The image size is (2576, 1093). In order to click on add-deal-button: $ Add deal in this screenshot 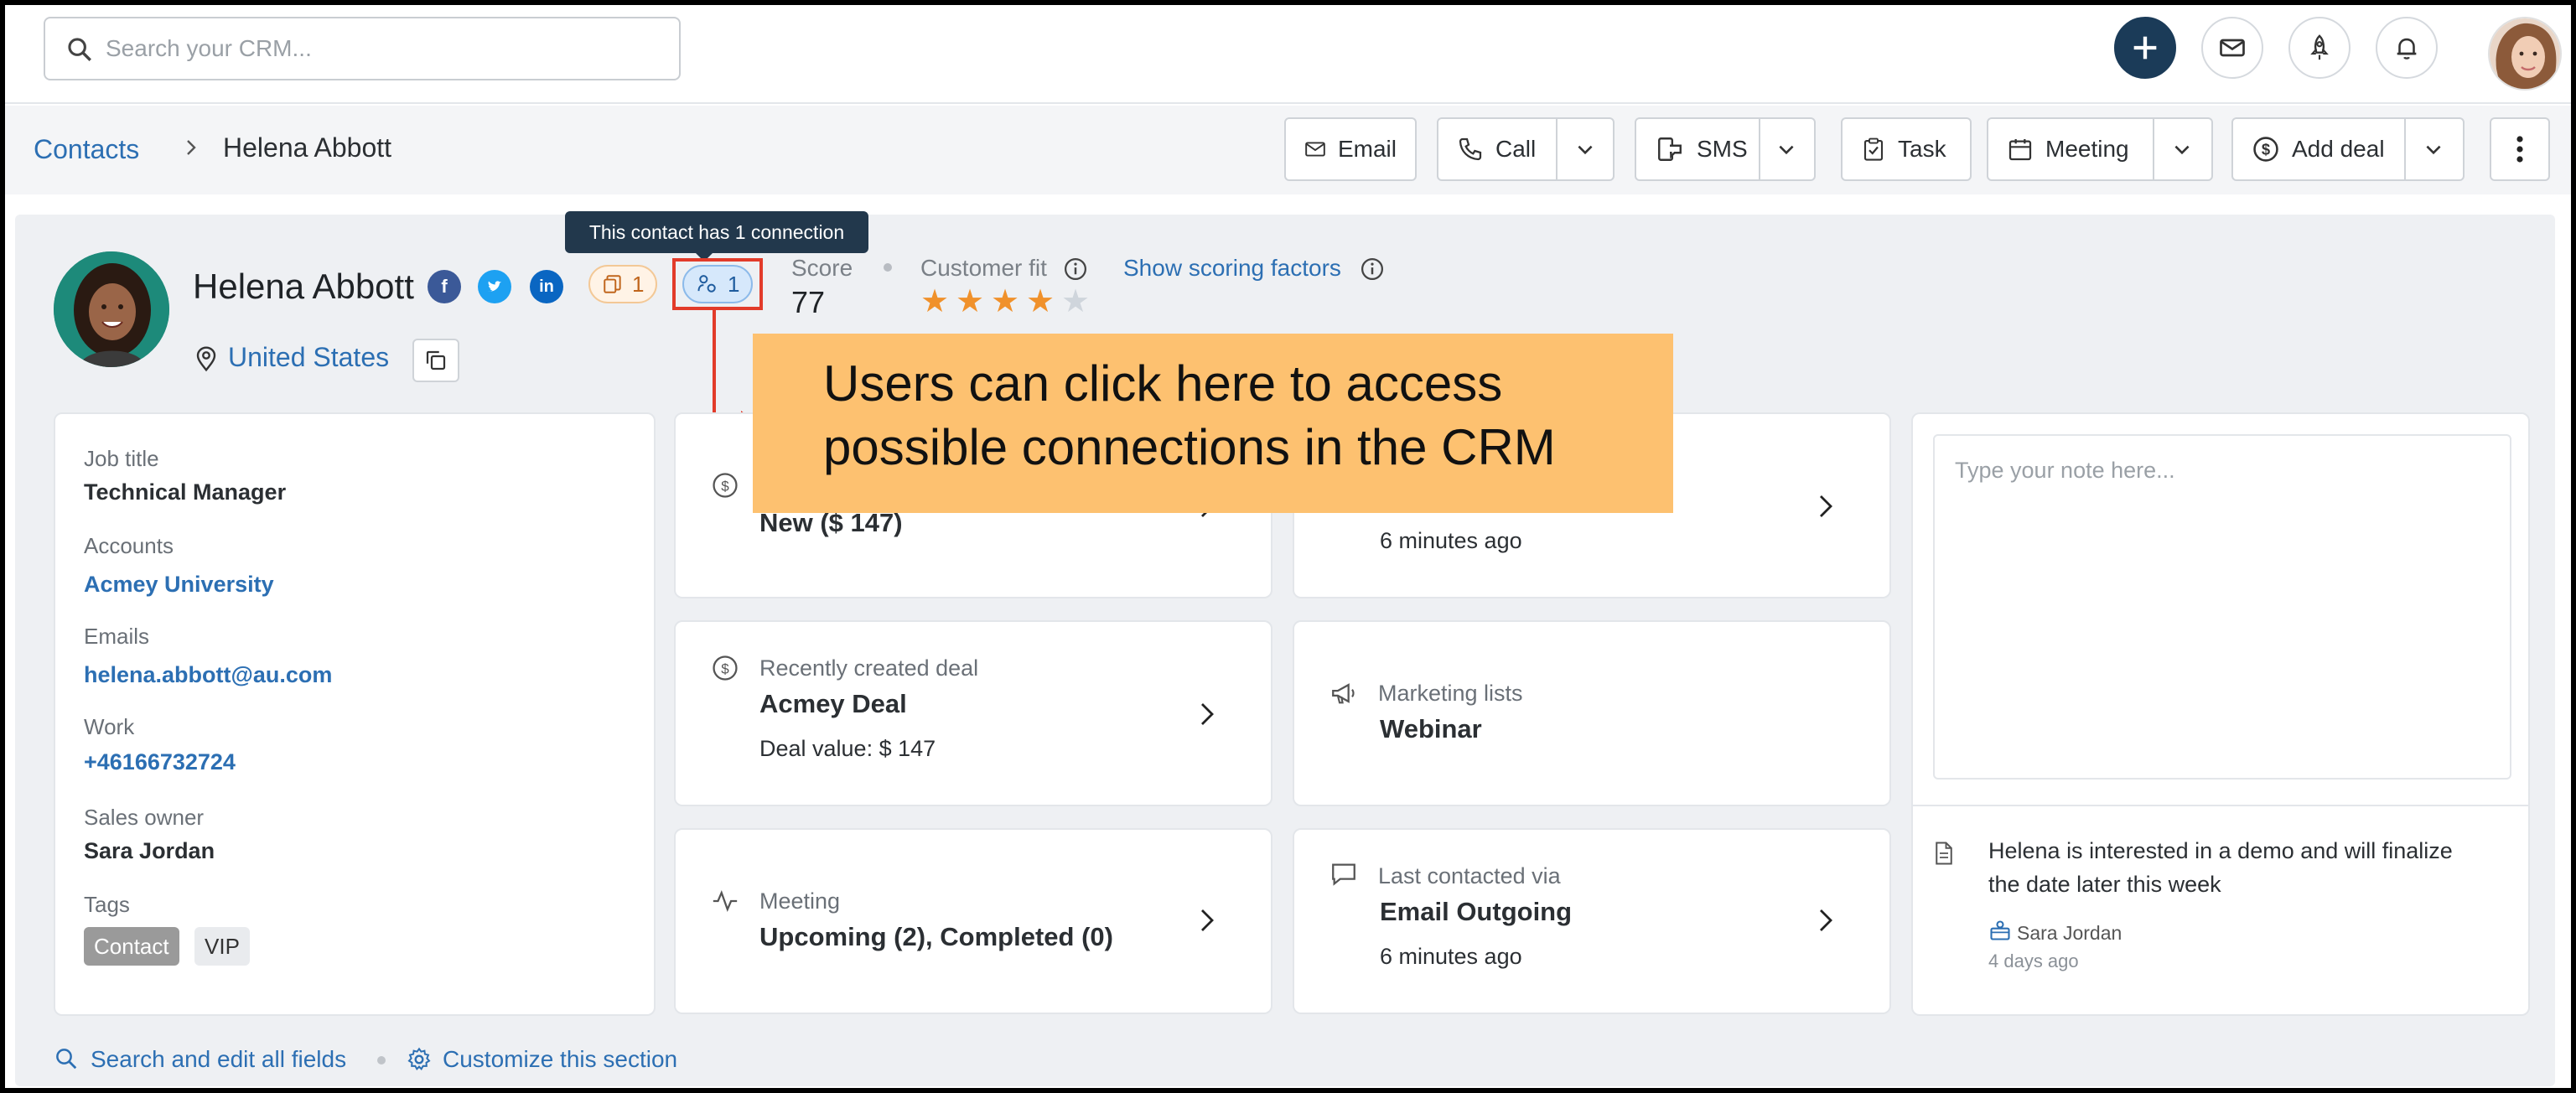, I will do `click(2348, 149)`.